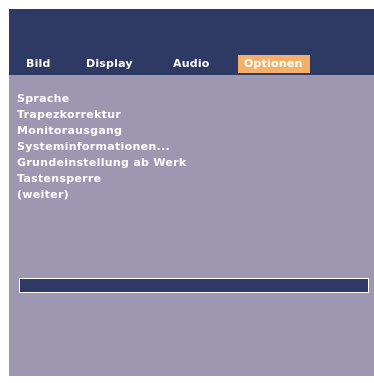  I want to click on tab-bild: Bild, so click(38, 64).